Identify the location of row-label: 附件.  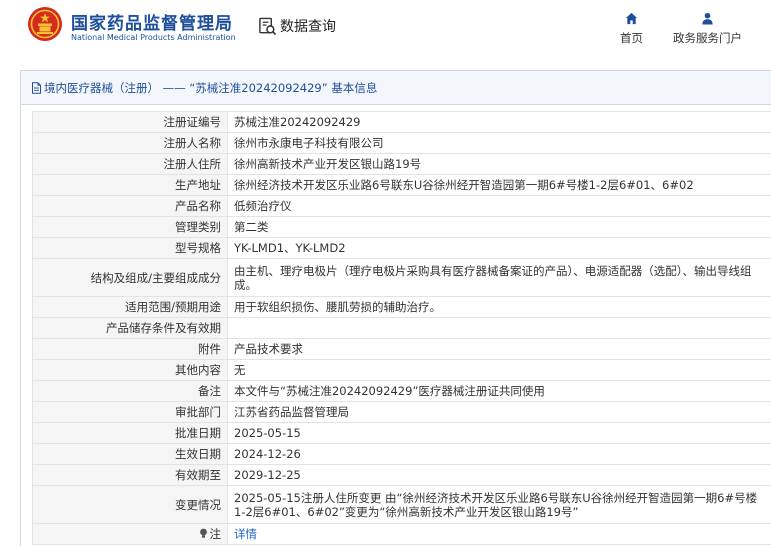
(130, 349).